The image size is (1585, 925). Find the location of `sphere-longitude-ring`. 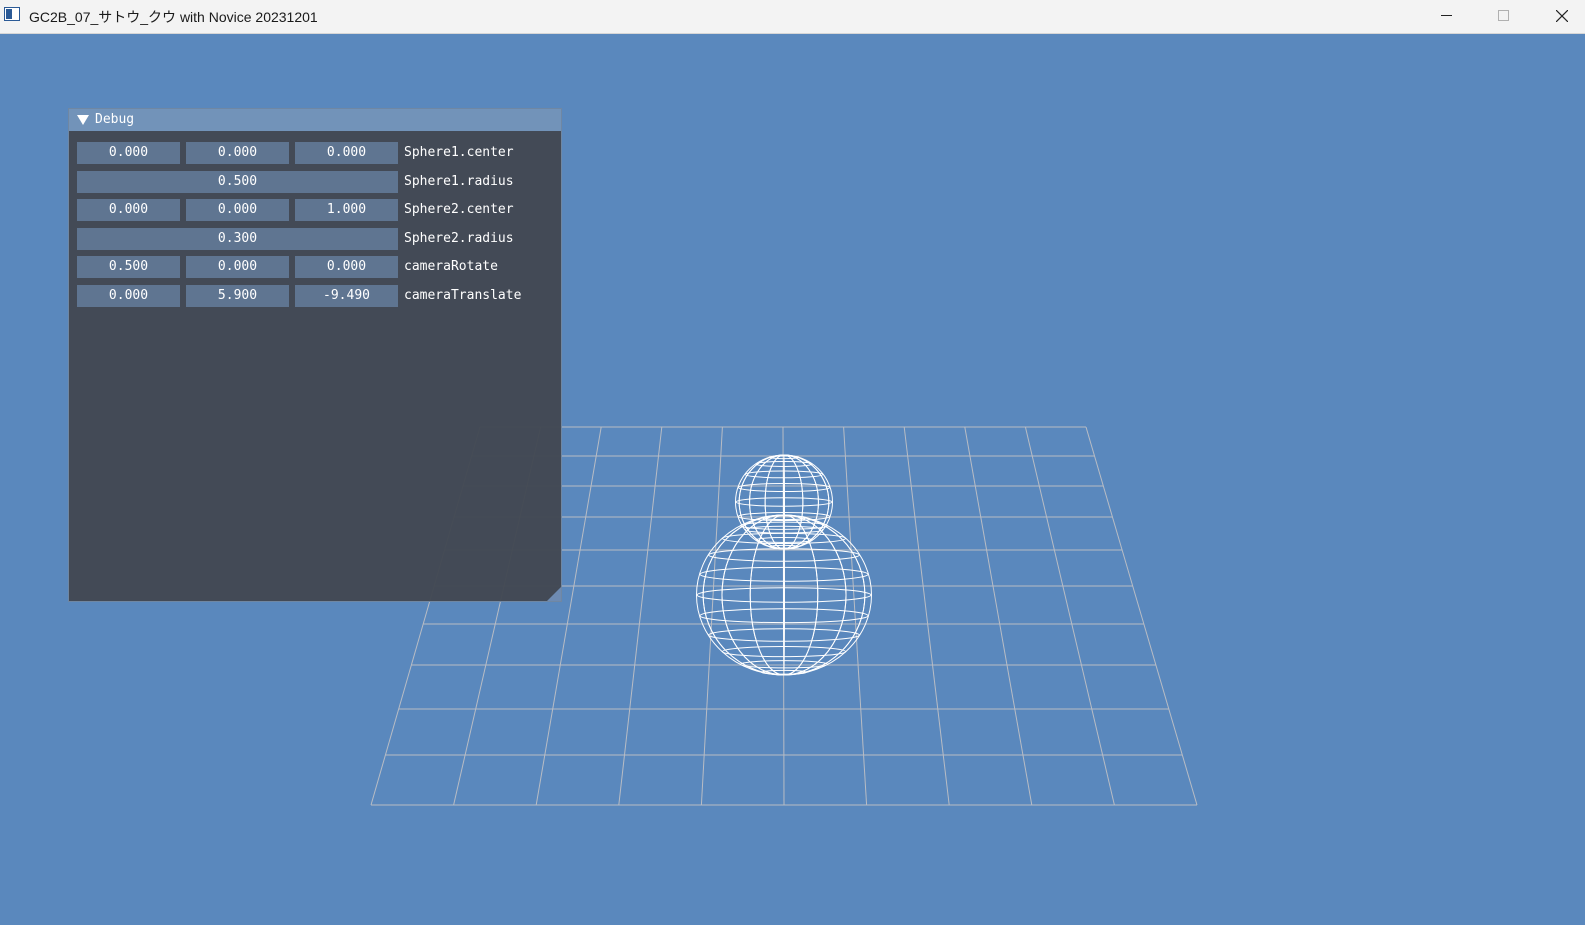

sphere-longitude-ring is located at coordinates (784, 502).